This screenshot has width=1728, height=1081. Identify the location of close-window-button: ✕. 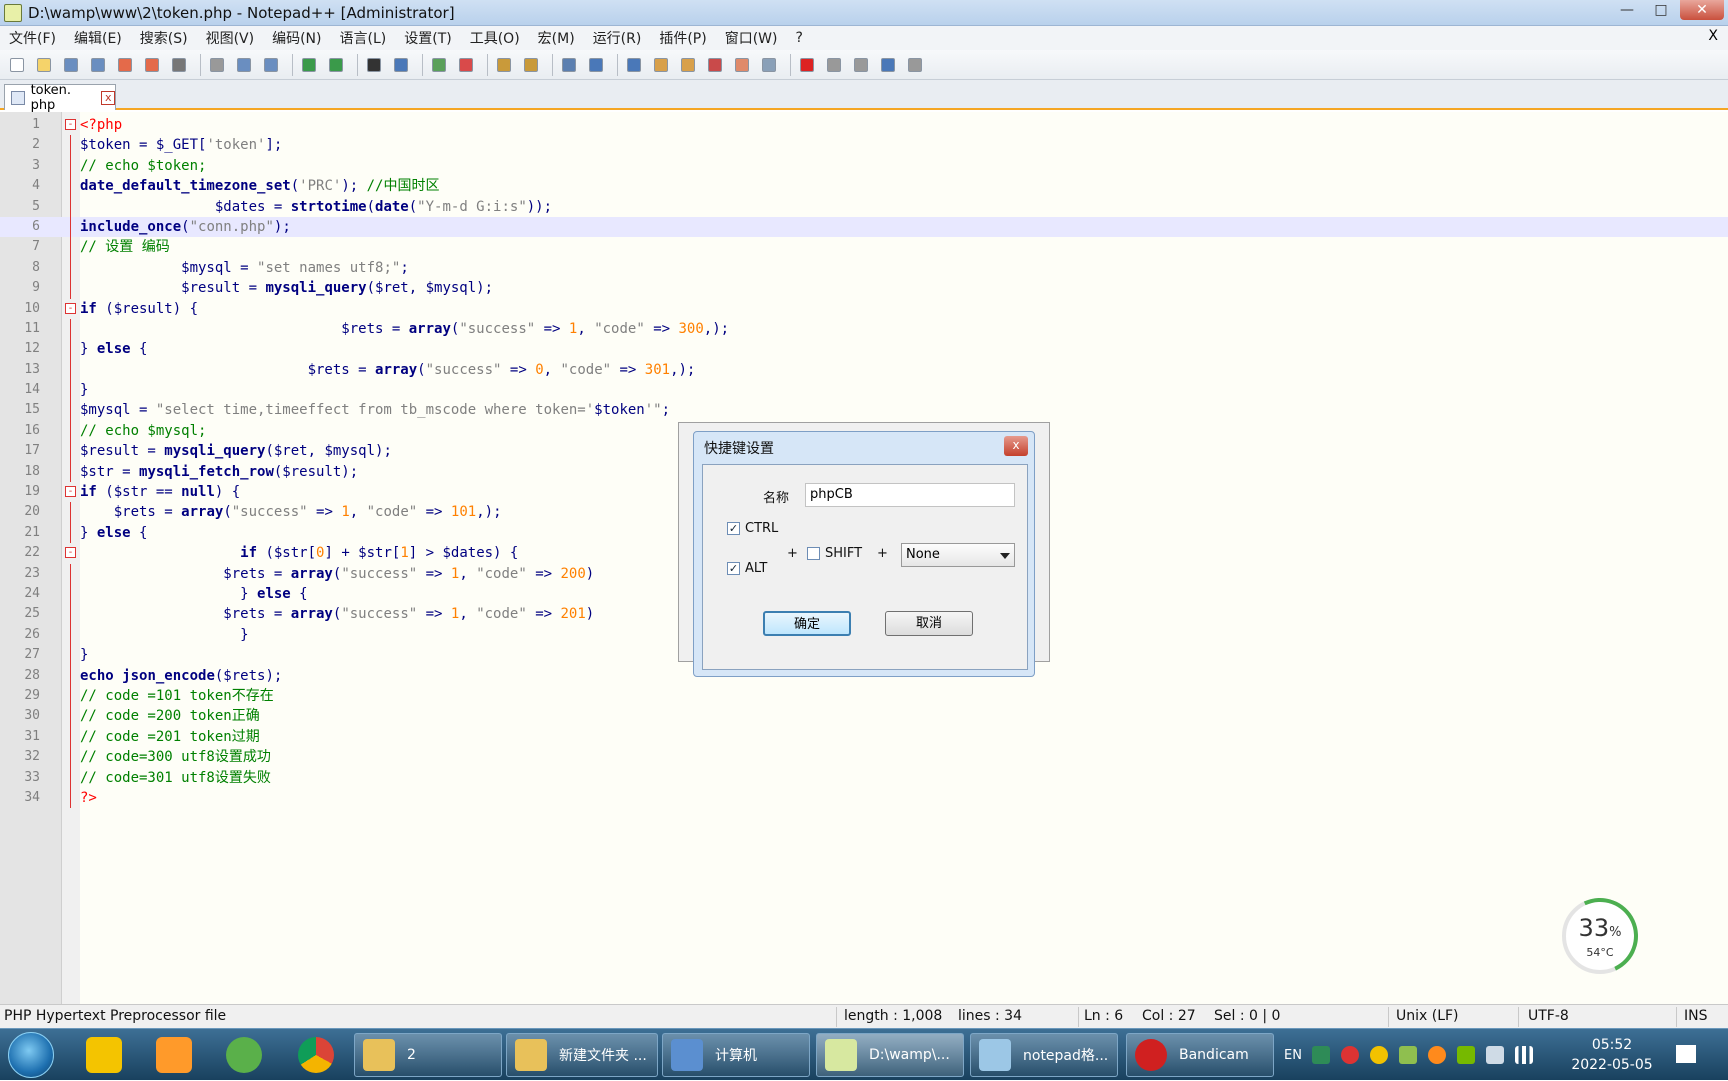
(1702, 10).